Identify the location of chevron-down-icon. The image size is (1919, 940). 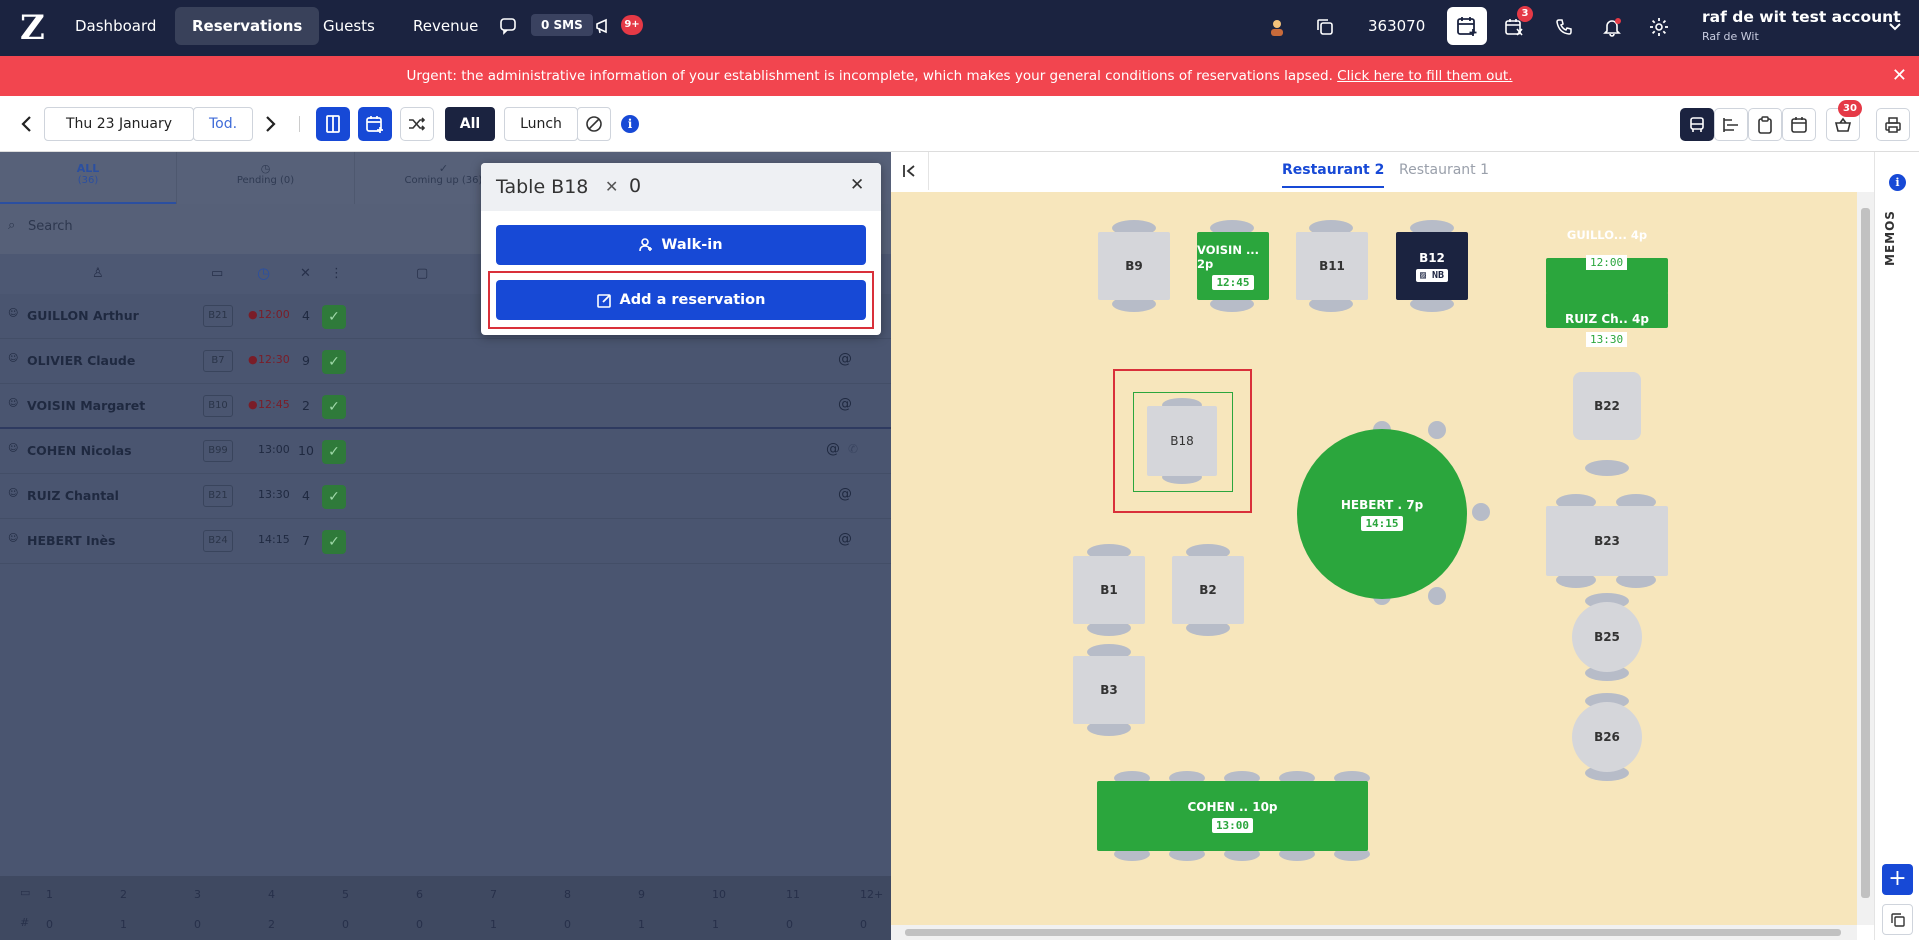
(1895, 27).